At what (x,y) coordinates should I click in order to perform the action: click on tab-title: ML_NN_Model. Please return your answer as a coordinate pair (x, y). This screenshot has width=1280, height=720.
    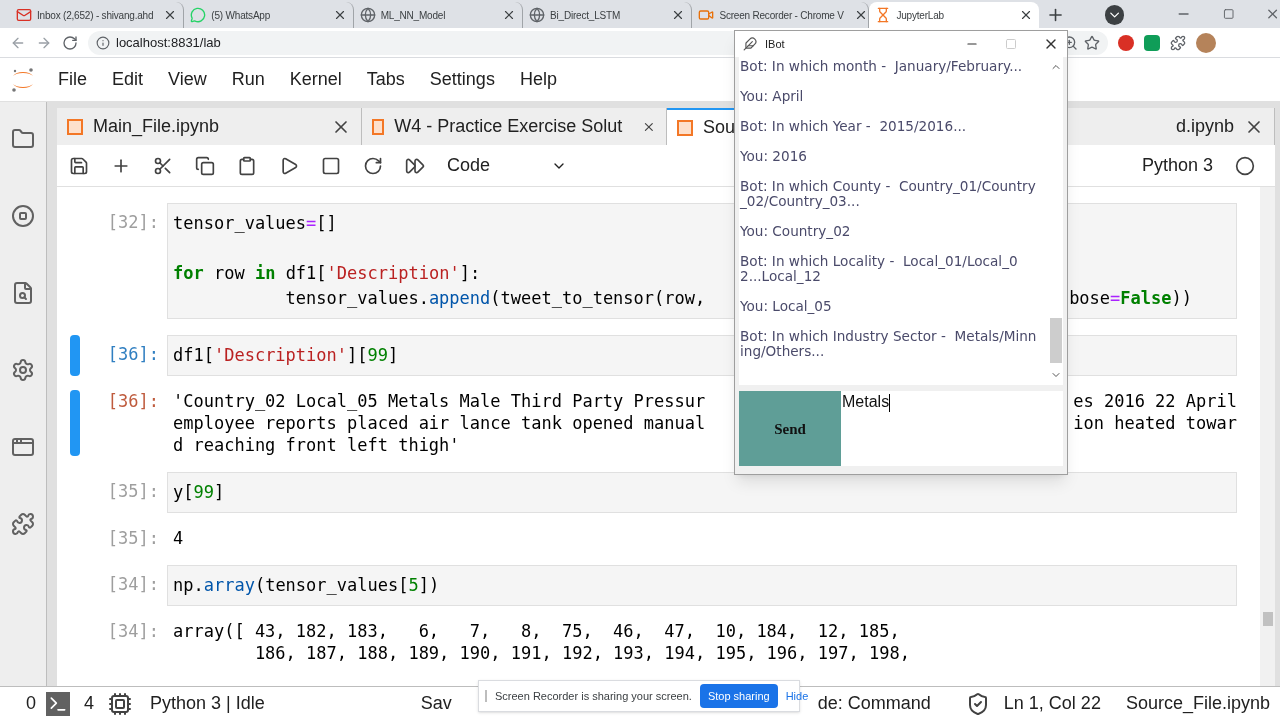
    Looking at the image, I should click on (413, 15).